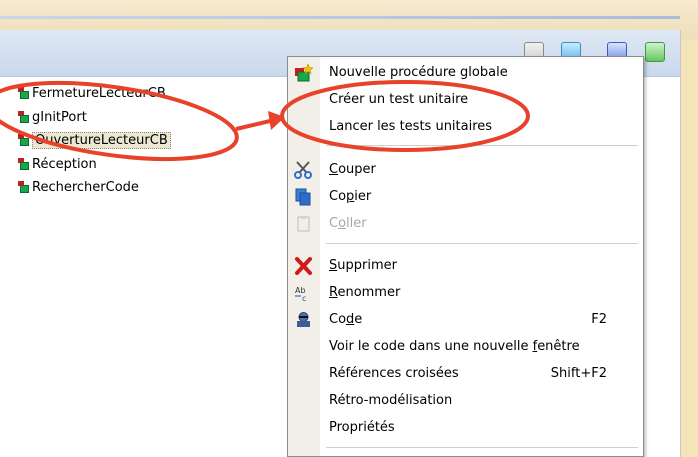  What do you see at coordinates (119, 121) in the screenshot?
I see `annotation-ellipse-left` at bounding box center [119, 121].